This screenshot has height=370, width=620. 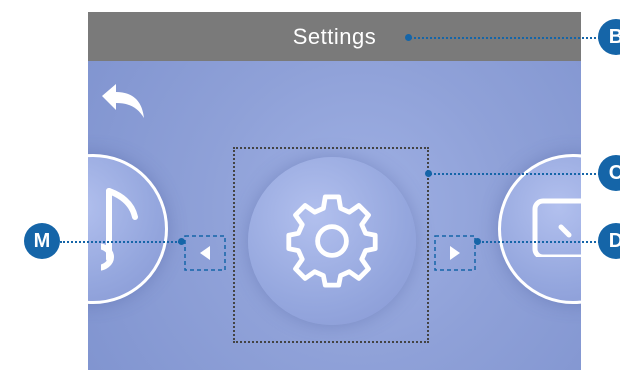 I want to click on left-triangle-icon, so click(x=205, y=253).